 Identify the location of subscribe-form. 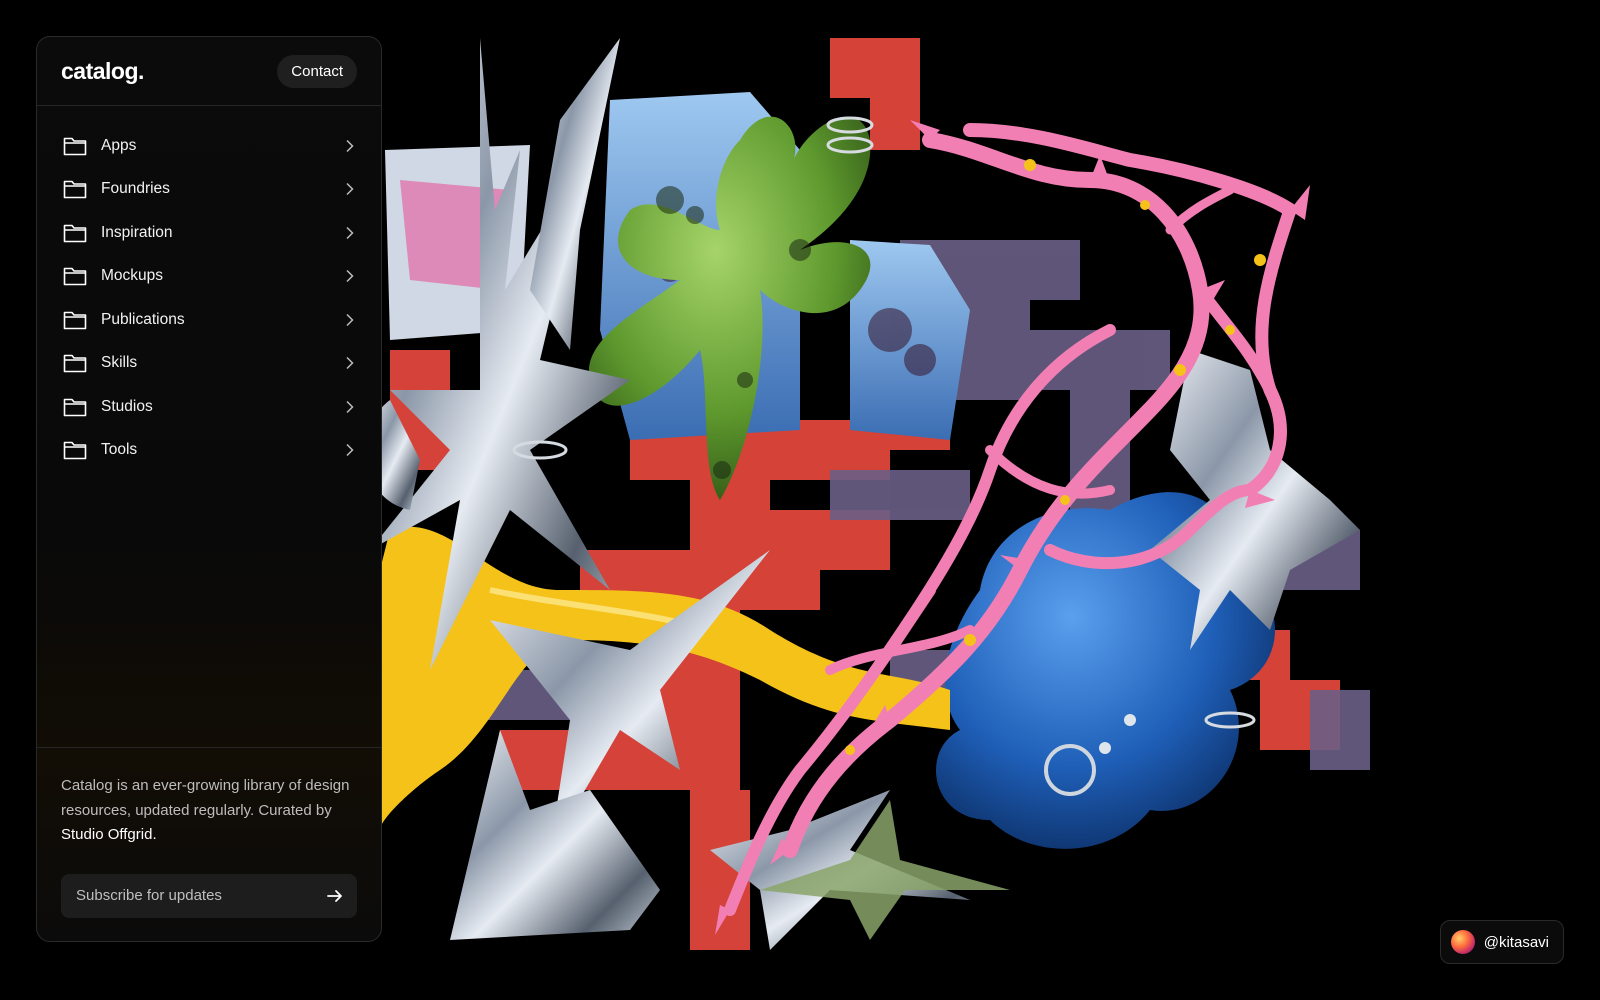
(209, 895).